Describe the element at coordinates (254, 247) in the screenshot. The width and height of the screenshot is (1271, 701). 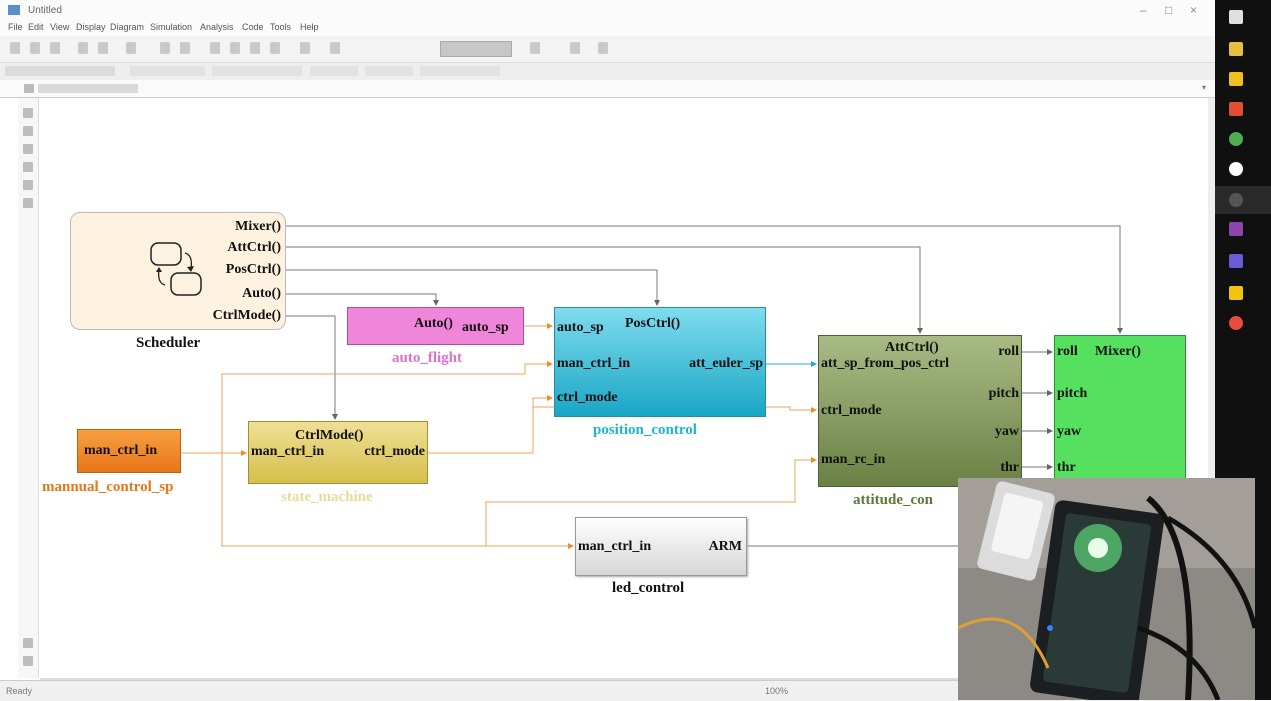
I see `scheduler-port-attctrl: AttCtrl()` at that location.